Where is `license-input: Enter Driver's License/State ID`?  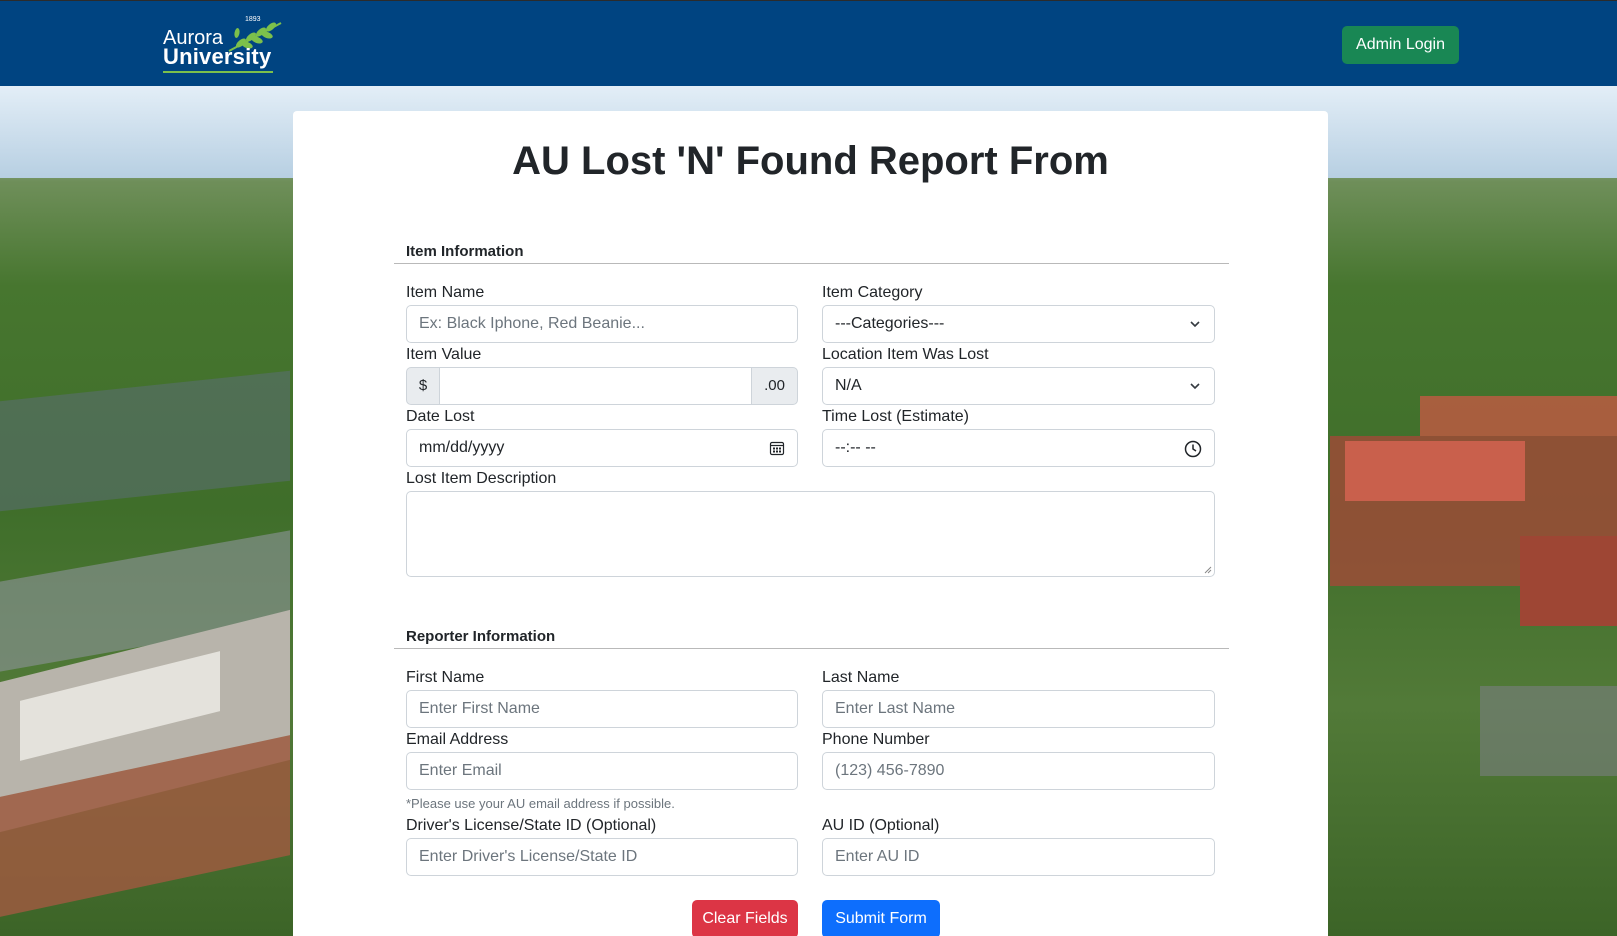 license-input: Enter Driver's License/State ID is located at coordinates (602, 857).